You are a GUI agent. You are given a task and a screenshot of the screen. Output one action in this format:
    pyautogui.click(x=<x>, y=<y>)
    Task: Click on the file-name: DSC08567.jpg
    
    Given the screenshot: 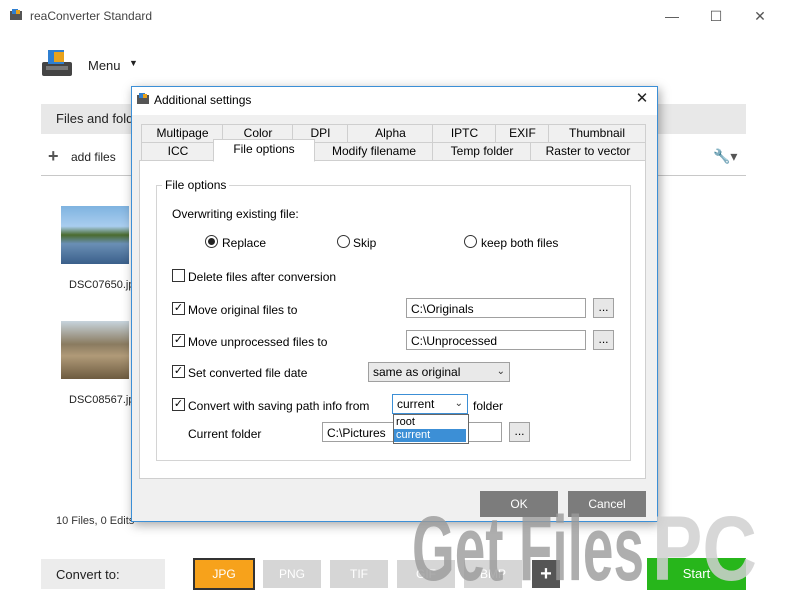 What is the action you would take?
    pyautogui.click(x=105, y=400)
    